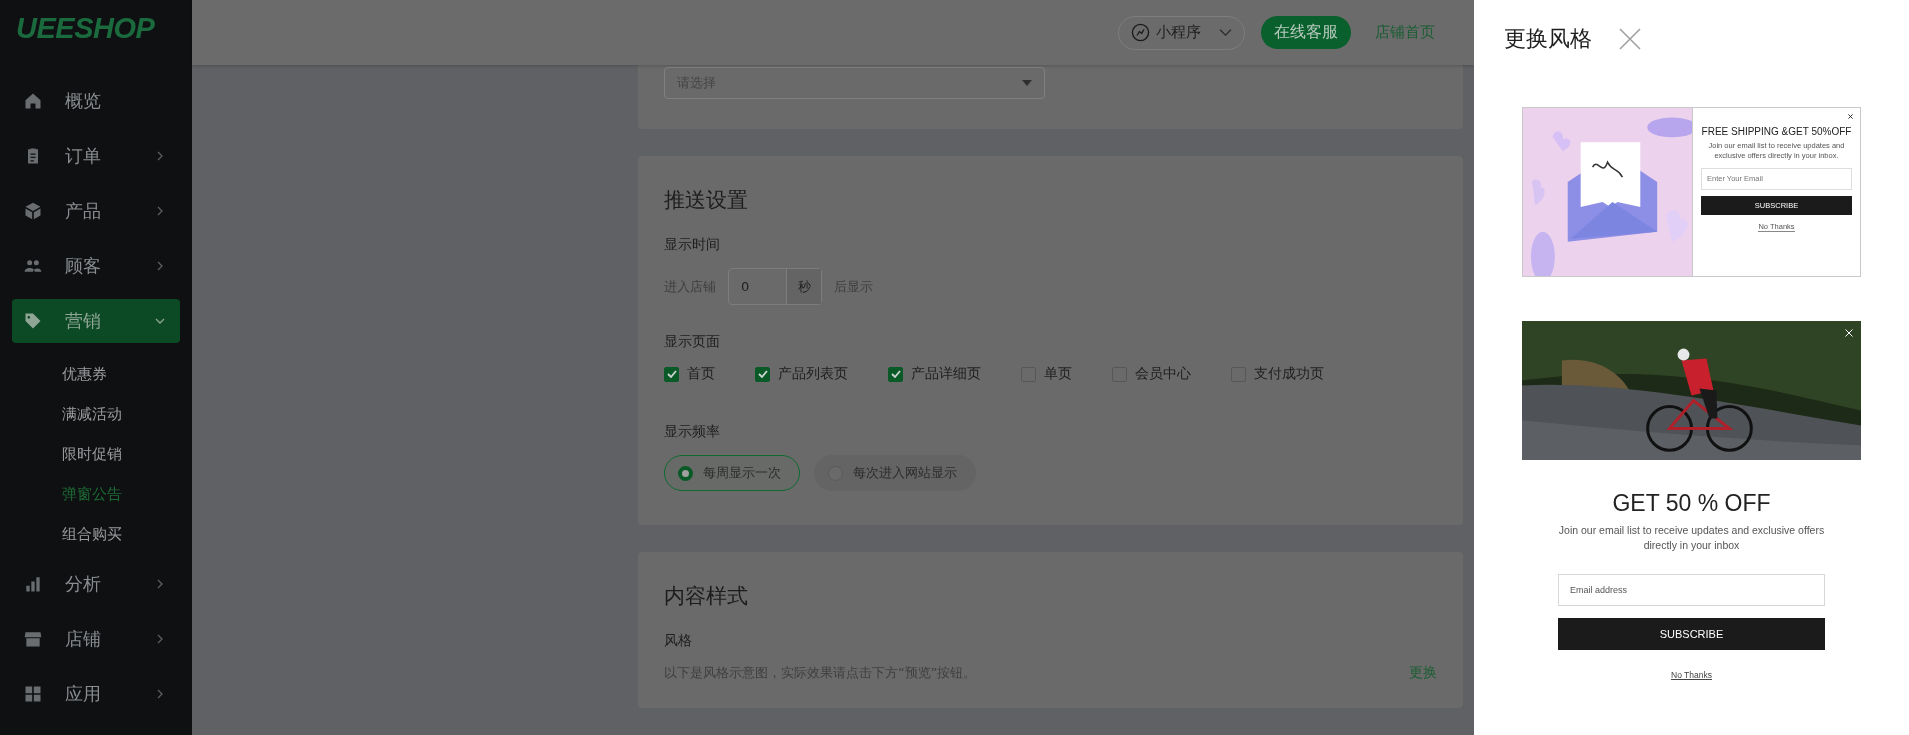 This screenshot has width=1909, height=735. Describe the element at coordinates (96, 584) in the screenshot. I see `nav-item: 分析` at that location.